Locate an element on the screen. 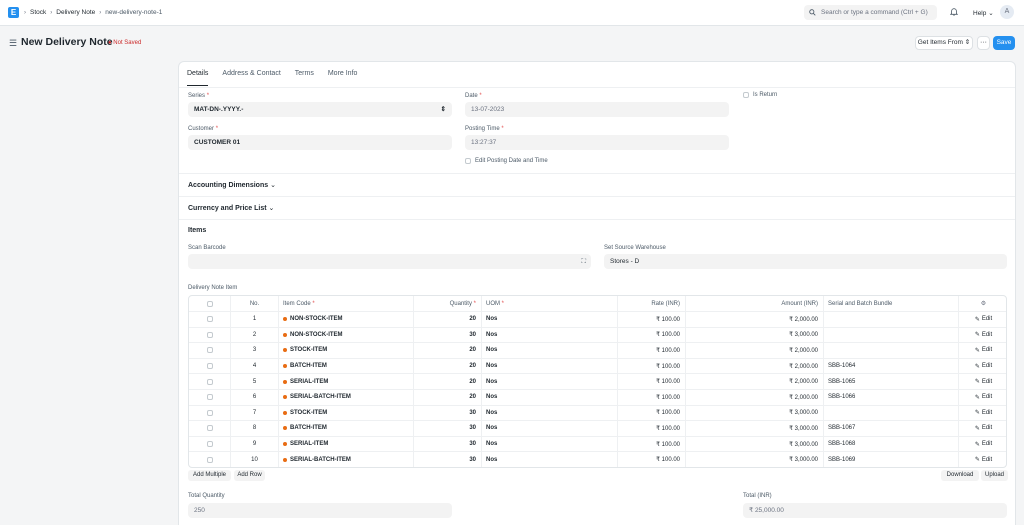 This screenshot has width=1024, height=525. edit-posting-checkbox is located at coordinates (468, 161).